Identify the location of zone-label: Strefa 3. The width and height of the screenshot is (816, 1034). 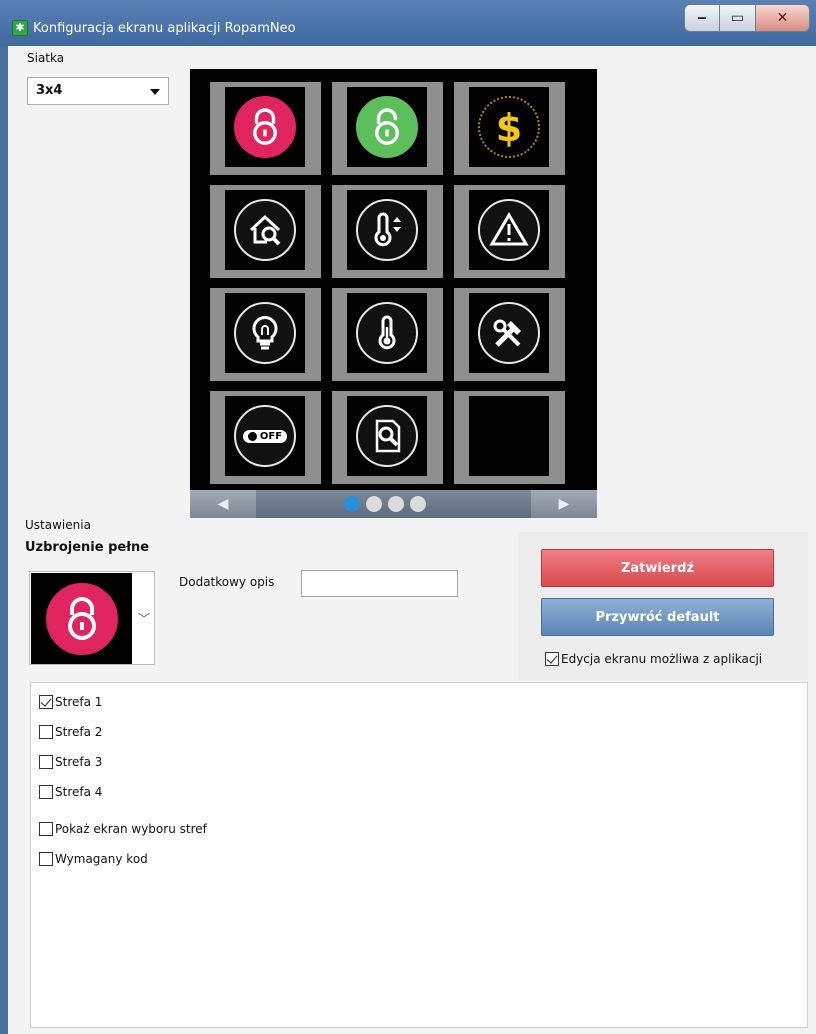
(79, 762).